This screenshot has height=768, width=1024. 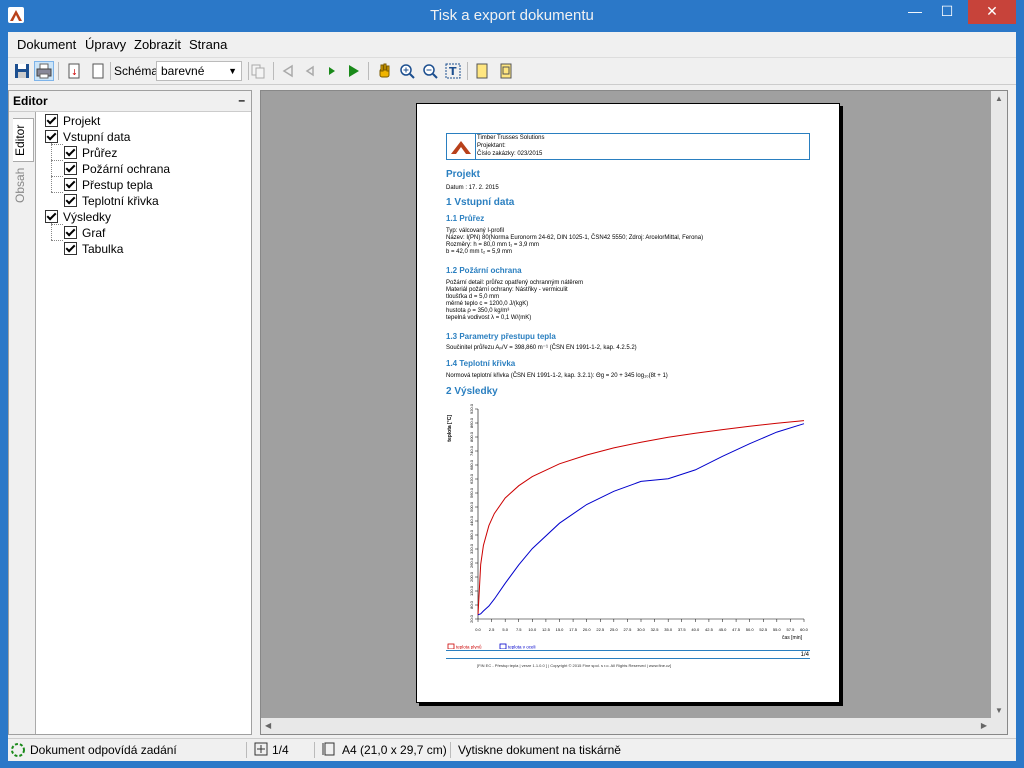 What do you see at coordinates (668, 629) in the screenshot?
I see `x-tick-label: 35.0` at bounding box center [668, 629].